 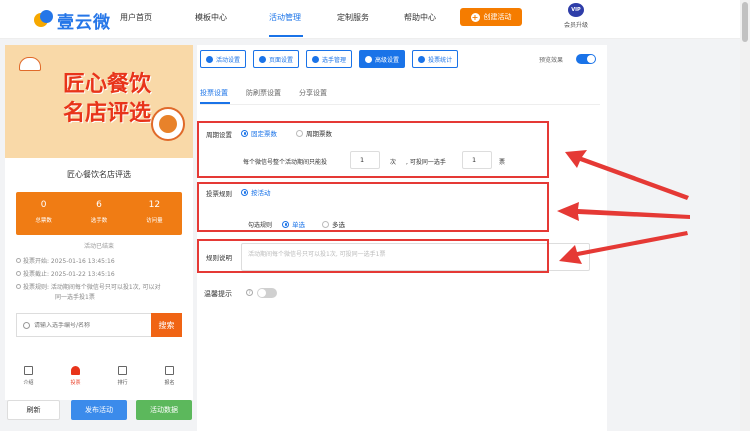 I want to click on refresh-button: 刷新, so click(x=33, y=410).